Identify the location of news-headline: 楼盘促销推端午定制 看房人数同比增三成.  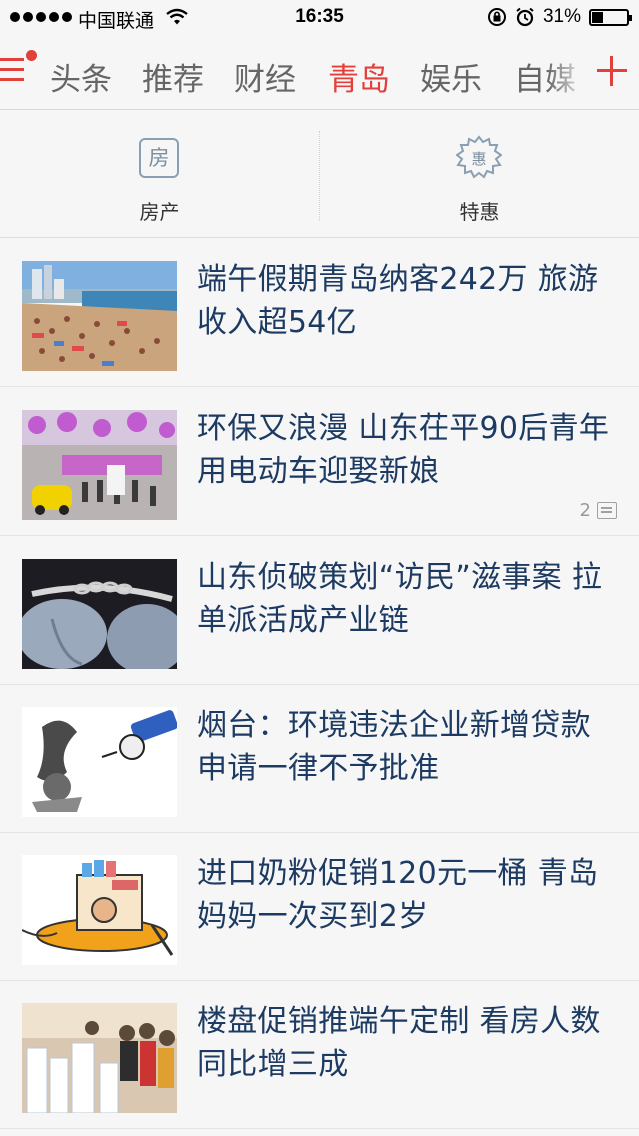
(399, 1043).